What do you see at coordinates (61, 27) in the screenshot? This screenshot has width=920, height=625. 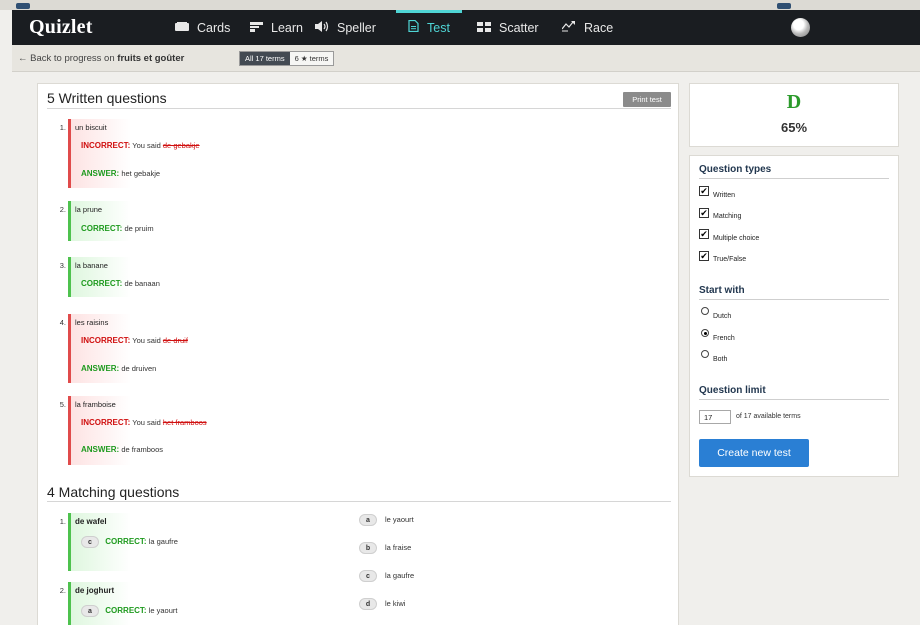 I see `quizlet-logo: Quizlet` at bounding box center [61, 27].